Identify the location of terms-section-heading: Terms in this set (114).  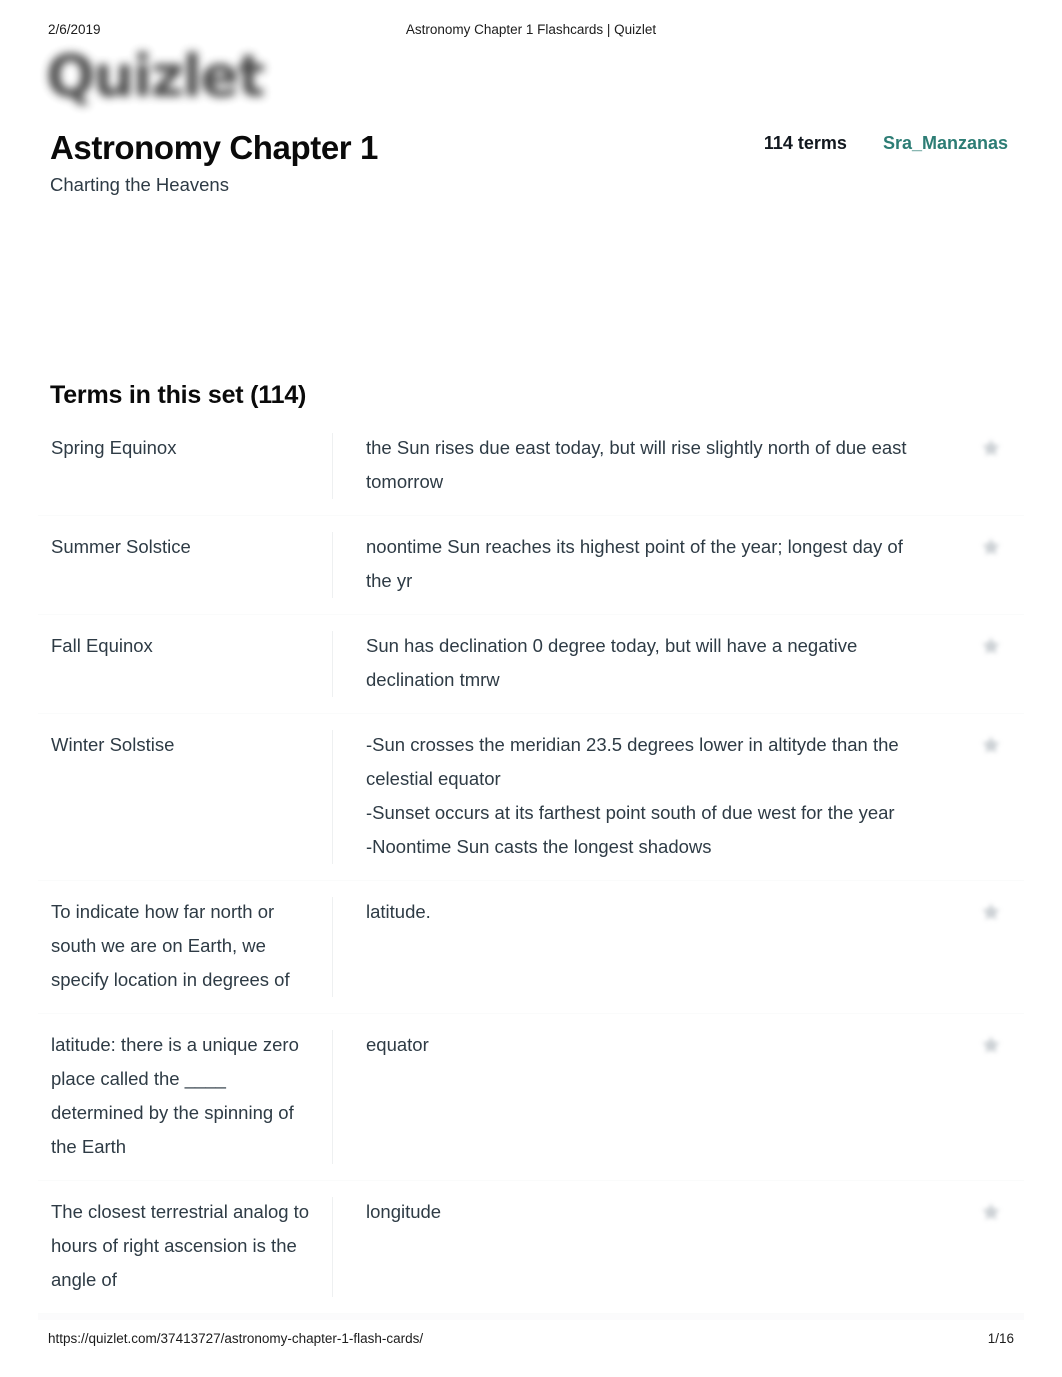
(178, 395).